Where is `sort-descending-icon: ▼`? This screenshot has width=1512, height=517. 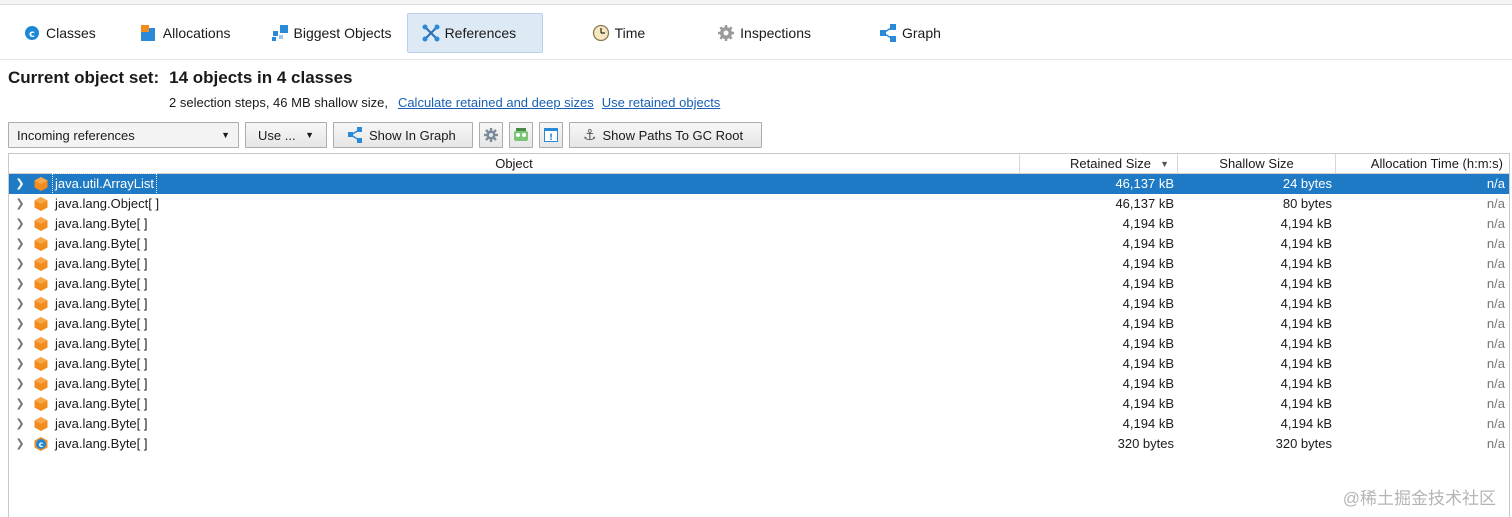
sort-descending-icon: ▼ is located at coordinates (1164, 164).